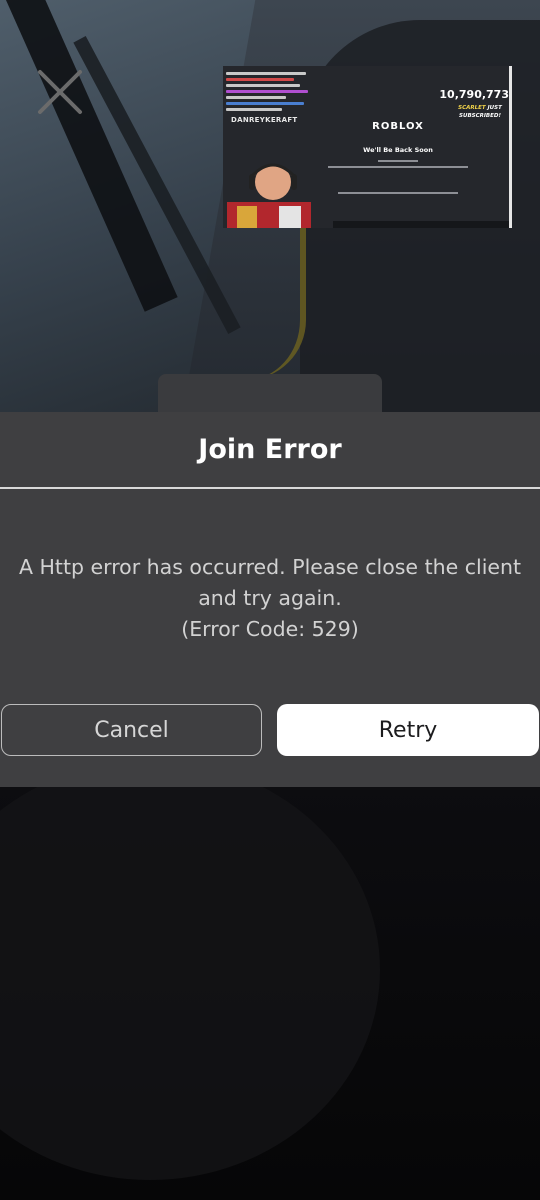 The image size is (540, 1200). I want to click on retry-button: Retry, so click(408, 730).